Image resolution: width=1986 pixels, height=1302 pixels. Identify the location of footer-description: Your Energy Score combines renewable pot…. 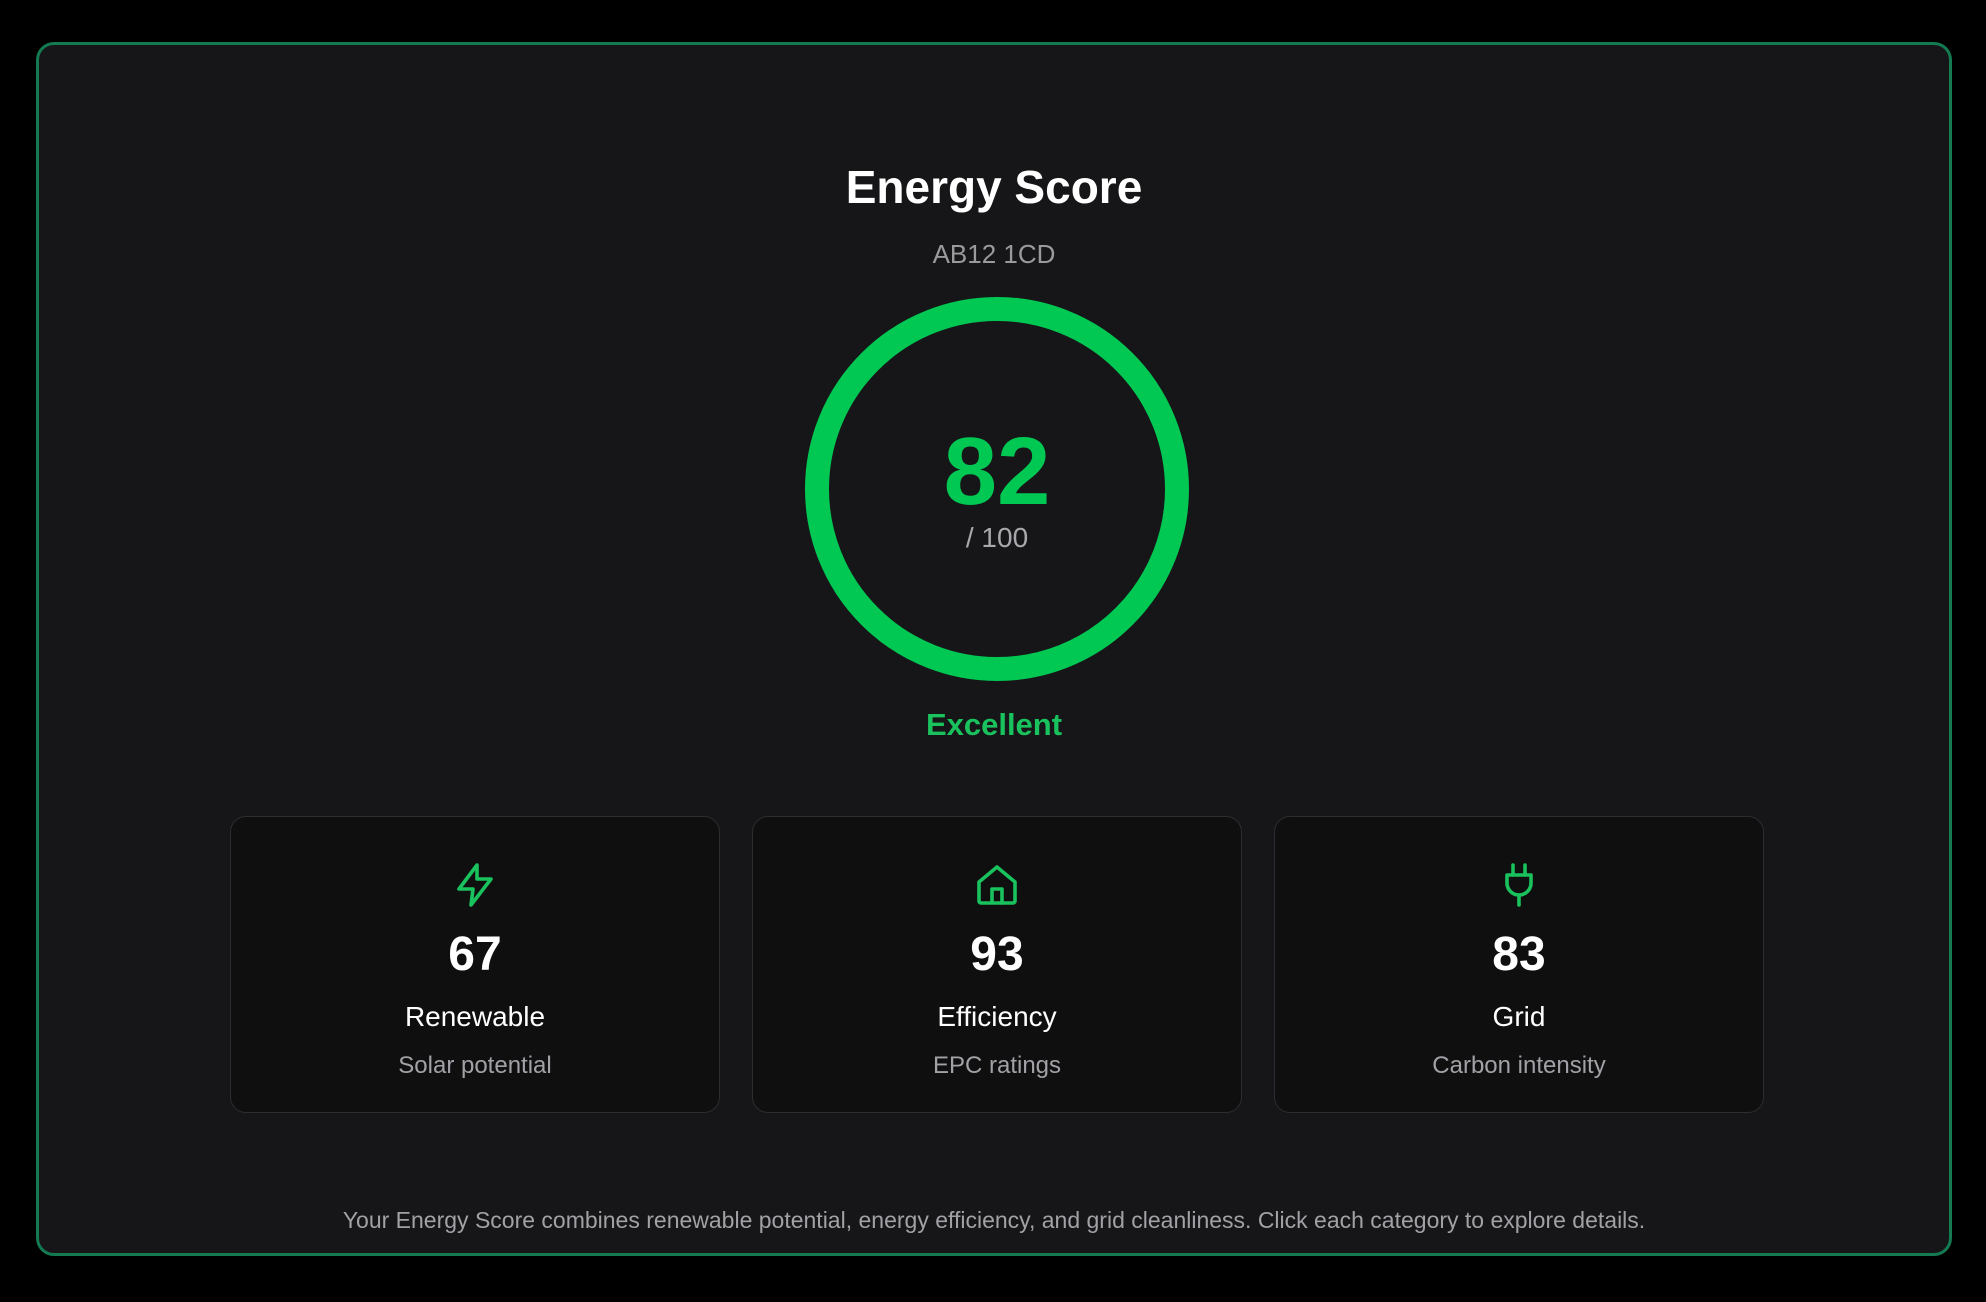
(994, 1220).